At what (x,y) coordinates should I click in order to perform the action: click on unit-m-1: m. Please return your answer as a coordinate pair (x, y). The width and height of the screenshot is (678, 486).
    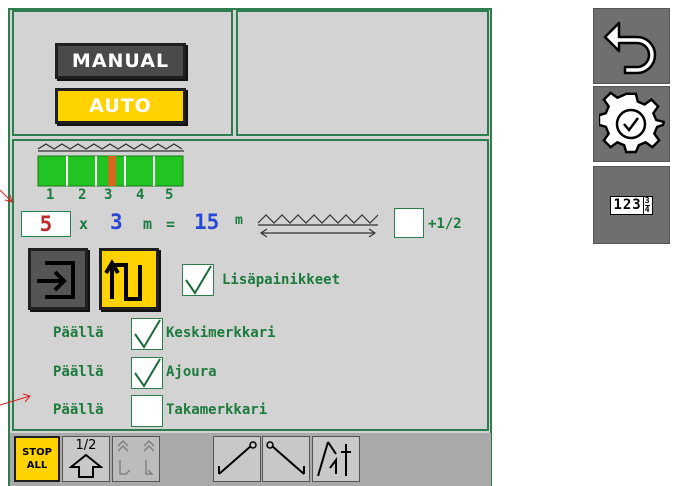
    Looking at the image, I should click on (148, 224).